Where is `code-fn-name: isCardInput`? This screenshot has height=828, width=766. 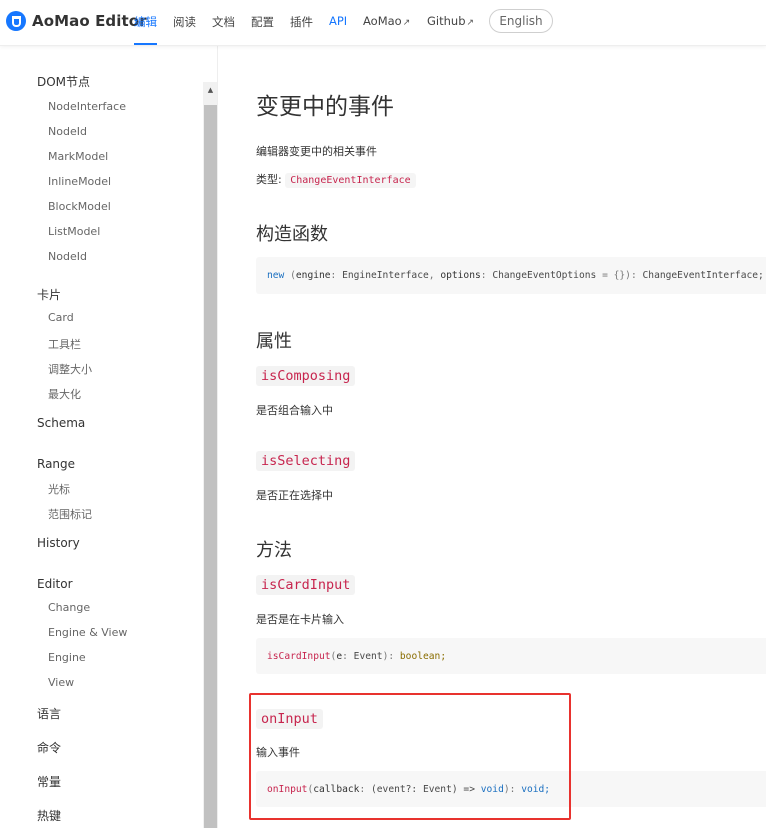
code-fn-name: isCardInput is located at coordinates (299, 656).